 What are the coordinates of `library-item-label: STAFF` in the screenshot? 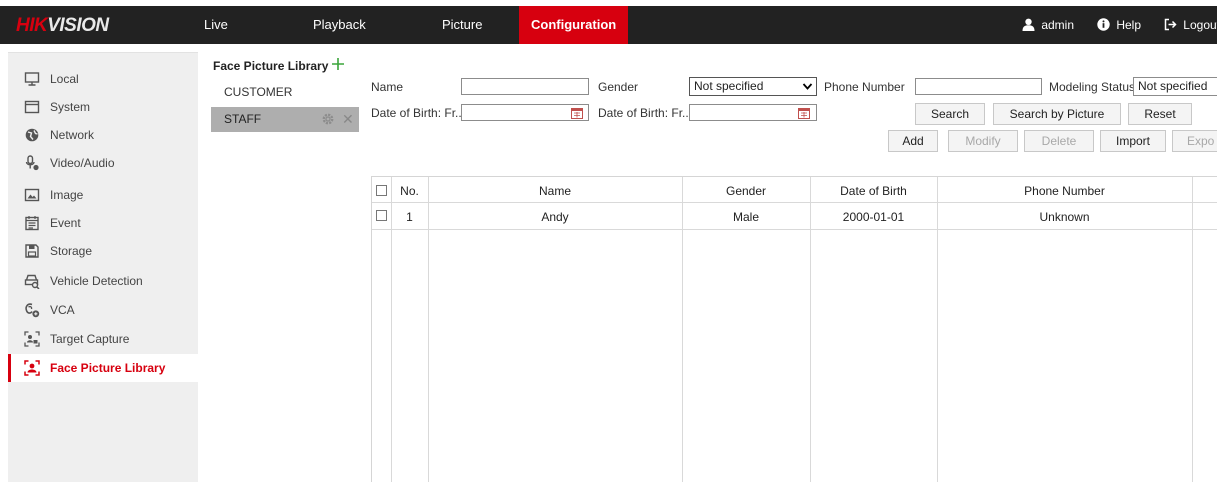 It's located at (243, 119).